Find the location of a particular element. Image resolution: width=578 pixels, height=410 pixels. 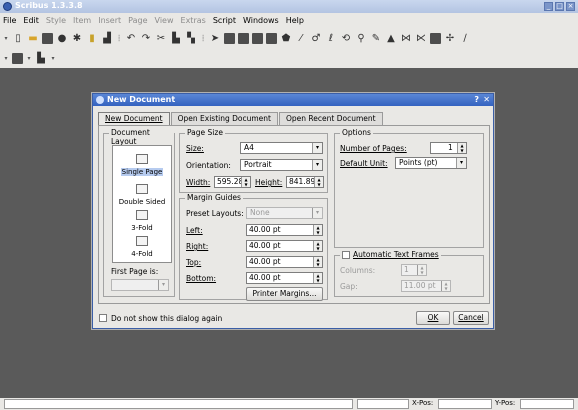

top-margin-spinbox: 40.00 pt ▲ ▼ is located at coordinates (284, 262).